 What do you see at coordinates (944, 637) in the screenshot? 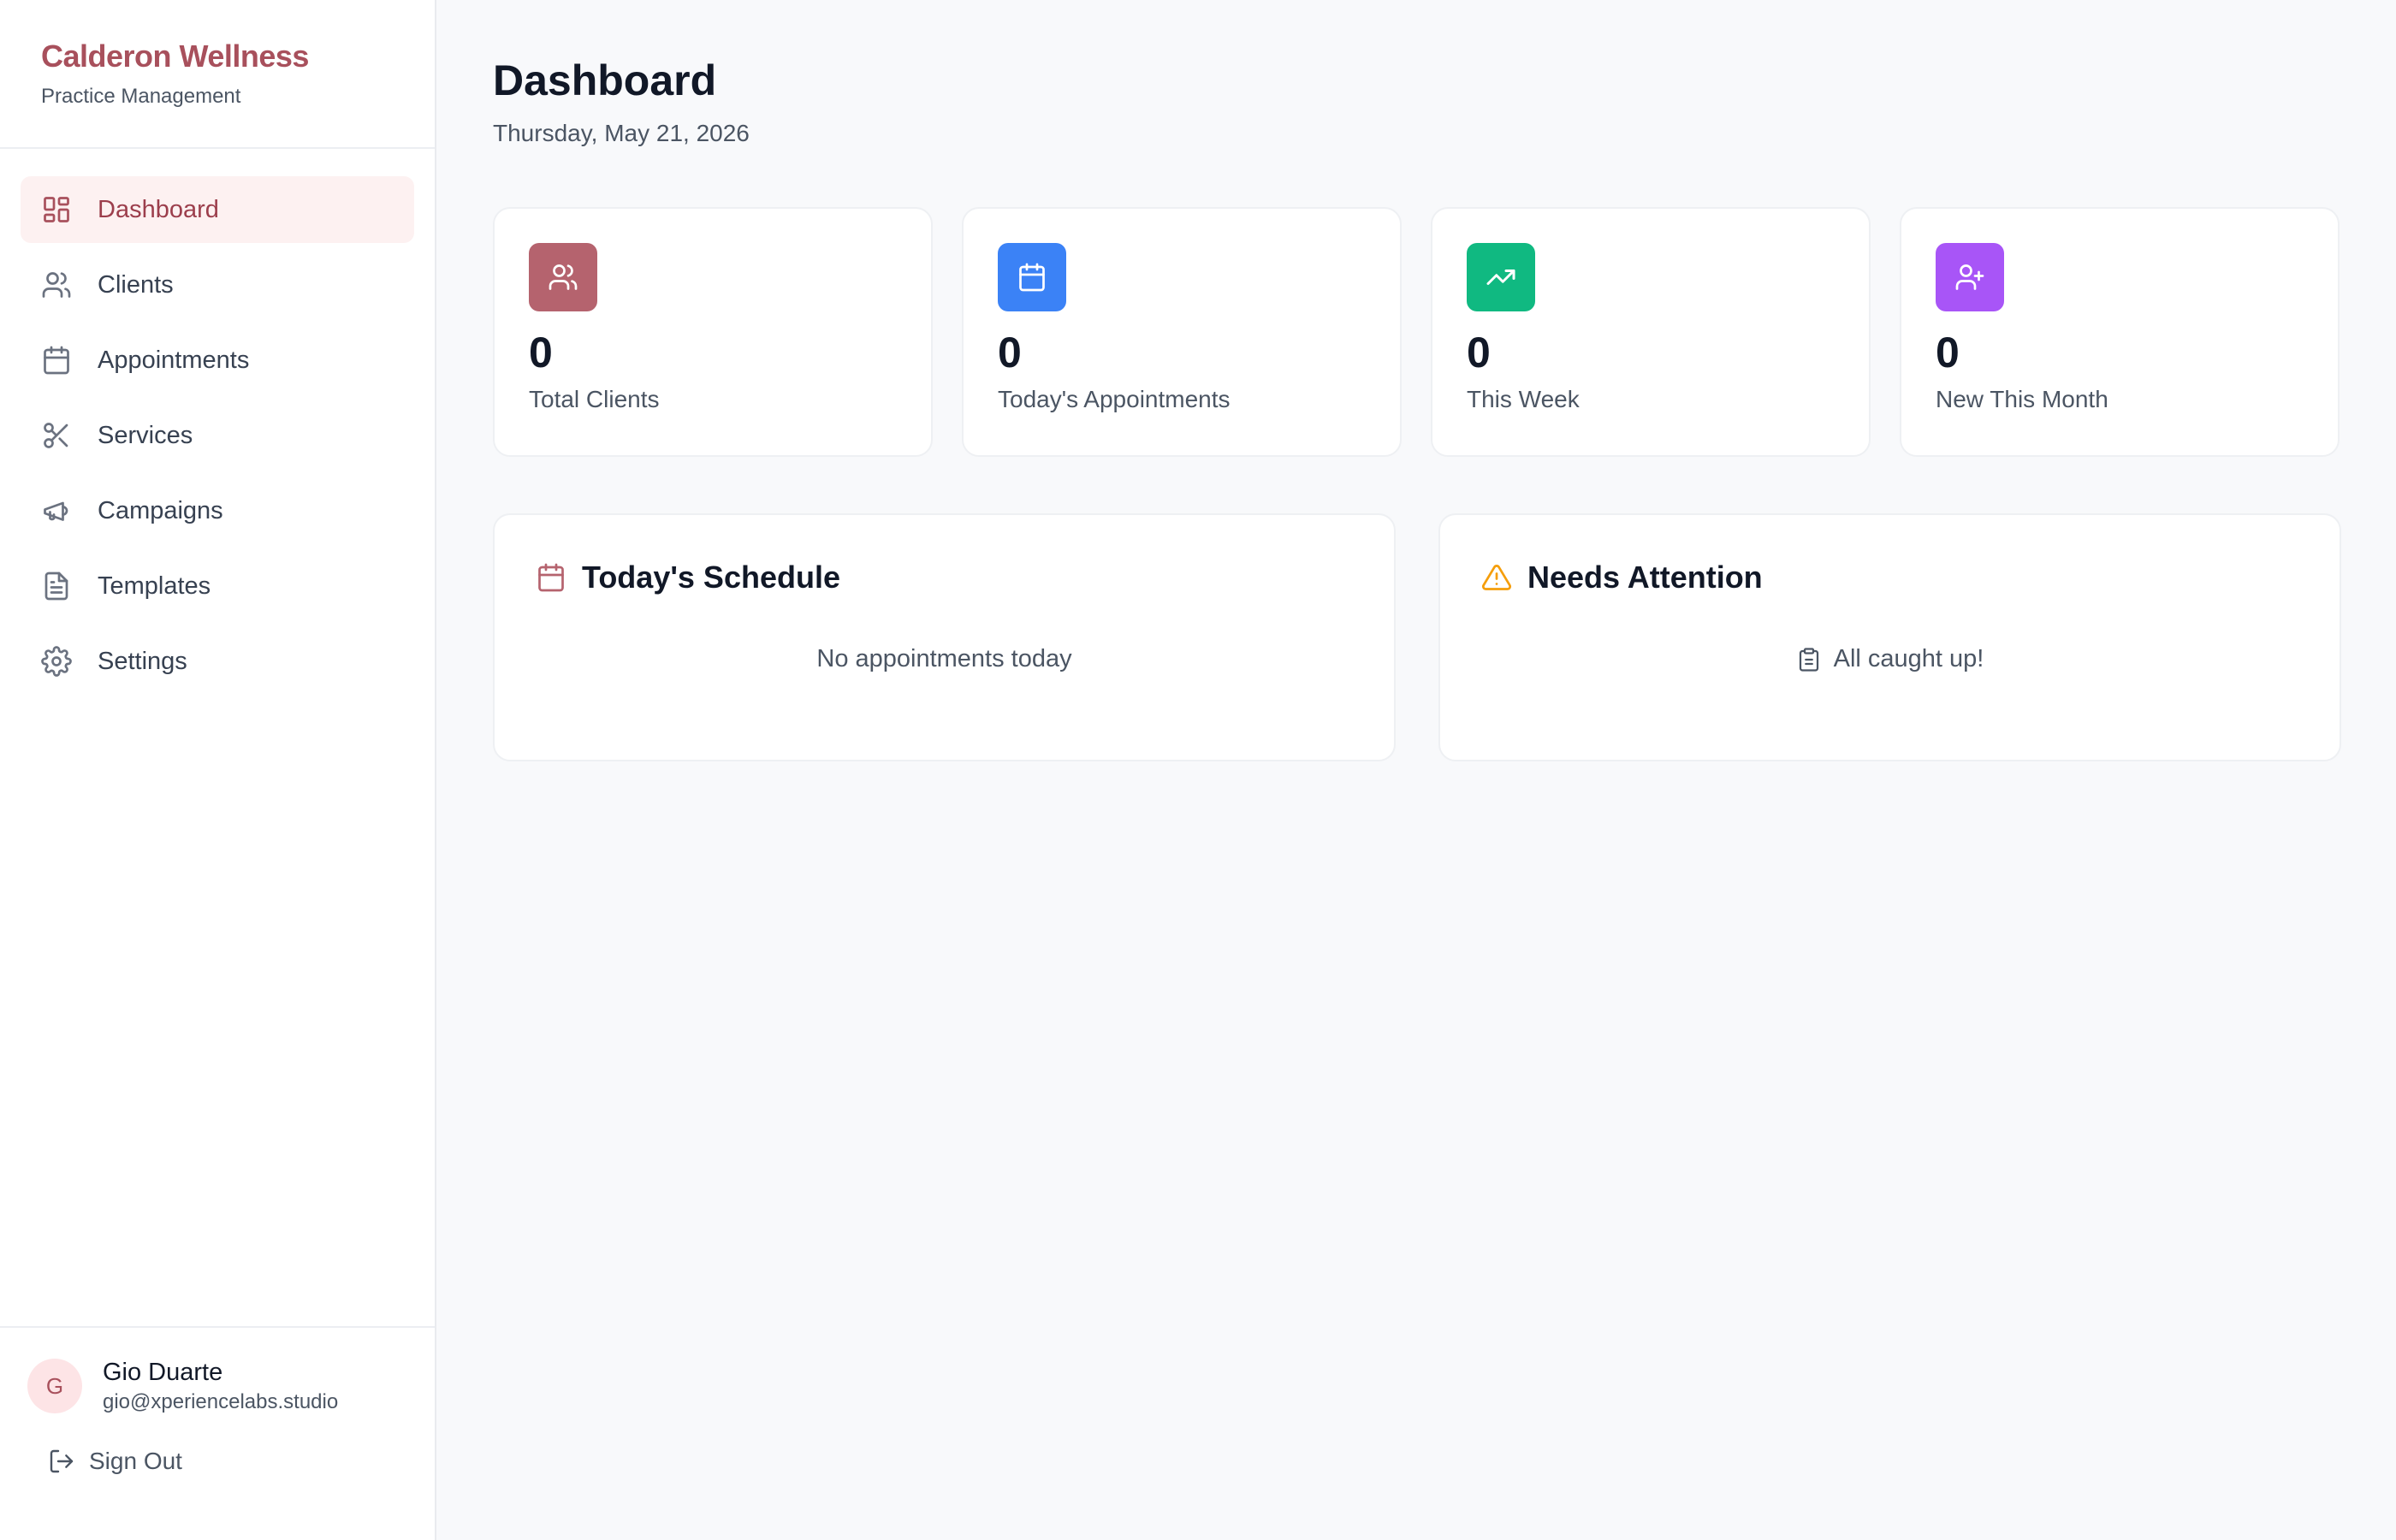
I see `todays-schedule-panel: Today's Schedule No appointments today` at bounding box center [944, 637].